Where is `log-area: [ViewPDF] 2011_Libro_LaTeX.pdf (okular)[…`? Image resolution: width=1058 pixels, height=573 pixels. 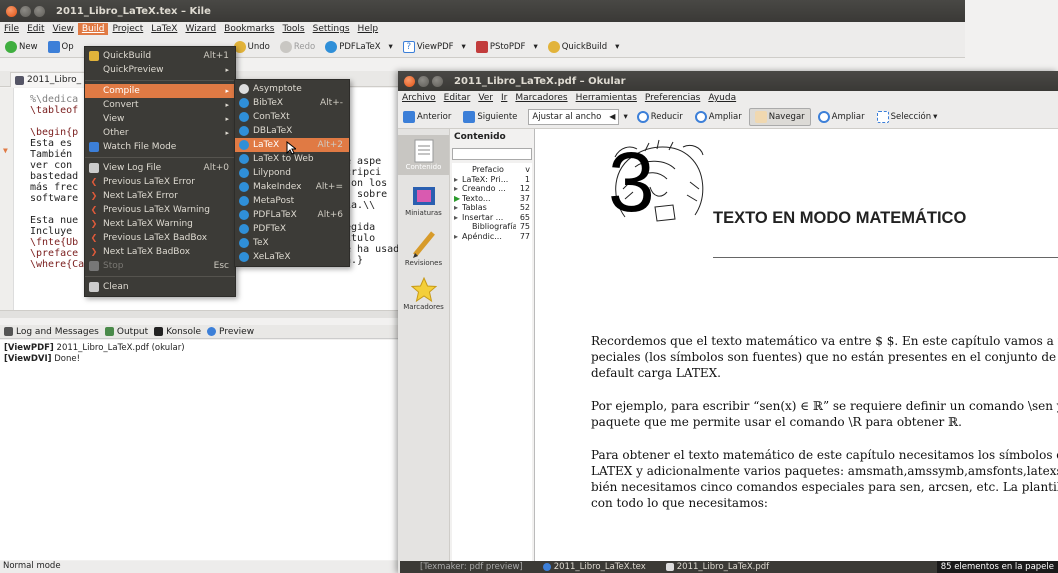 log-area: [ViewPDF] 2011_Libro_LaTeX.pdf (okular)[… is located at coordinates (200, 450).